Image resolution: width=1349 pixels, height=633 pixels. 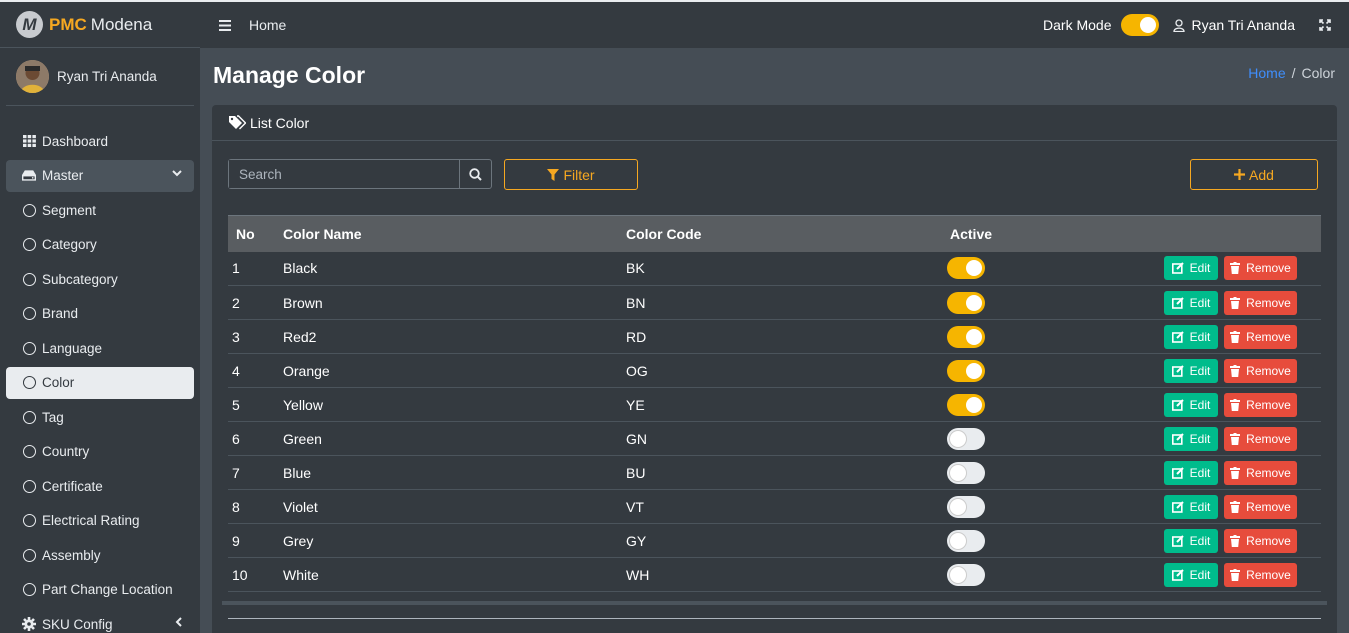 What do you see at coordinates (225, 25) in the screenshot?
I see `menu-toggle-icon` at bounding box center [225, 25].